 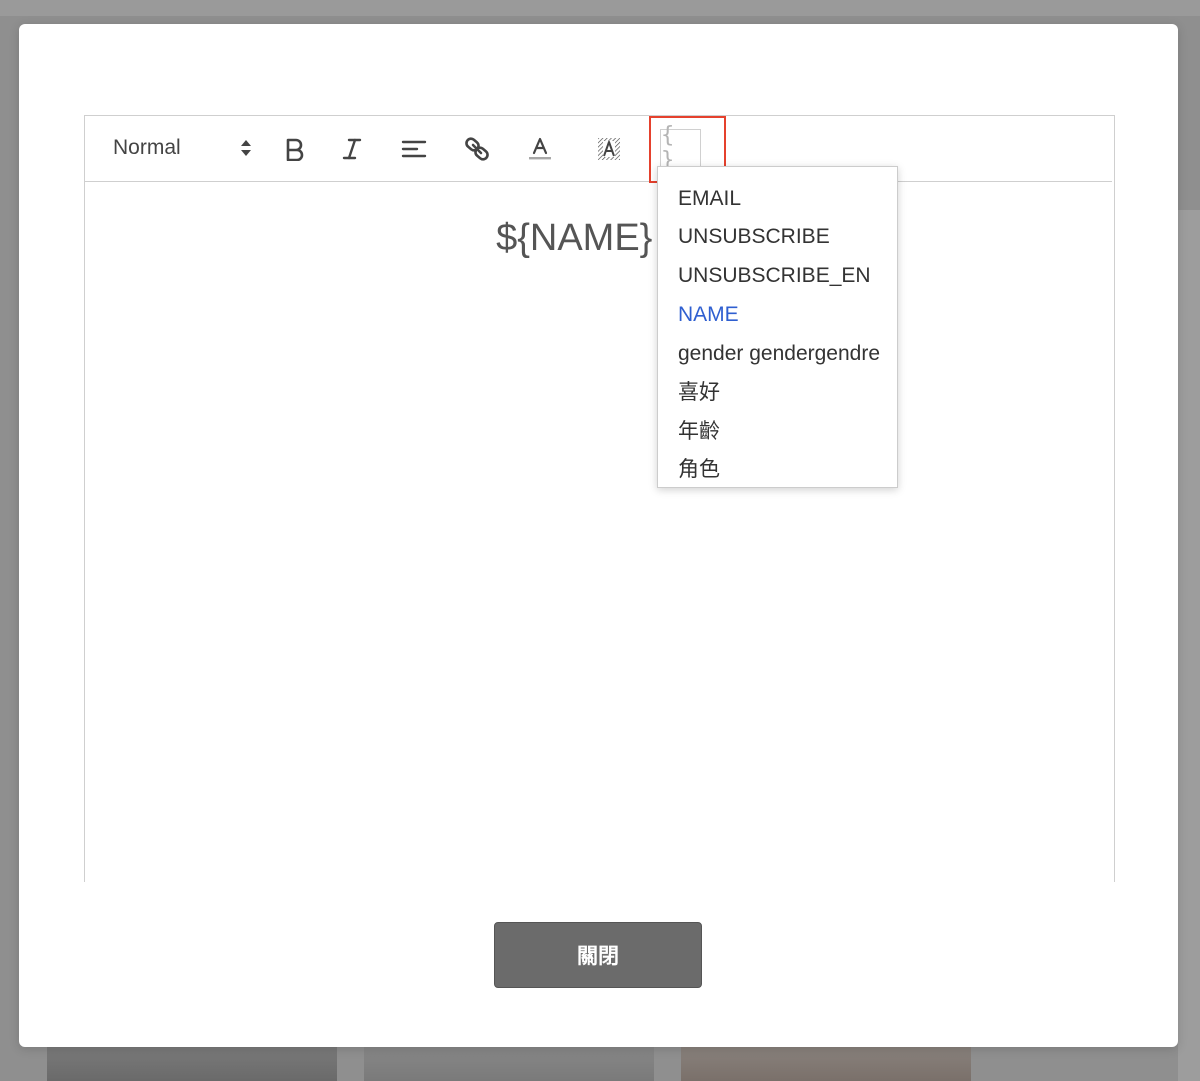 What do you see at coordinates (1189, 645) in the screenshot?
I see `background-page-edge` at bounding box center [1189, 645].